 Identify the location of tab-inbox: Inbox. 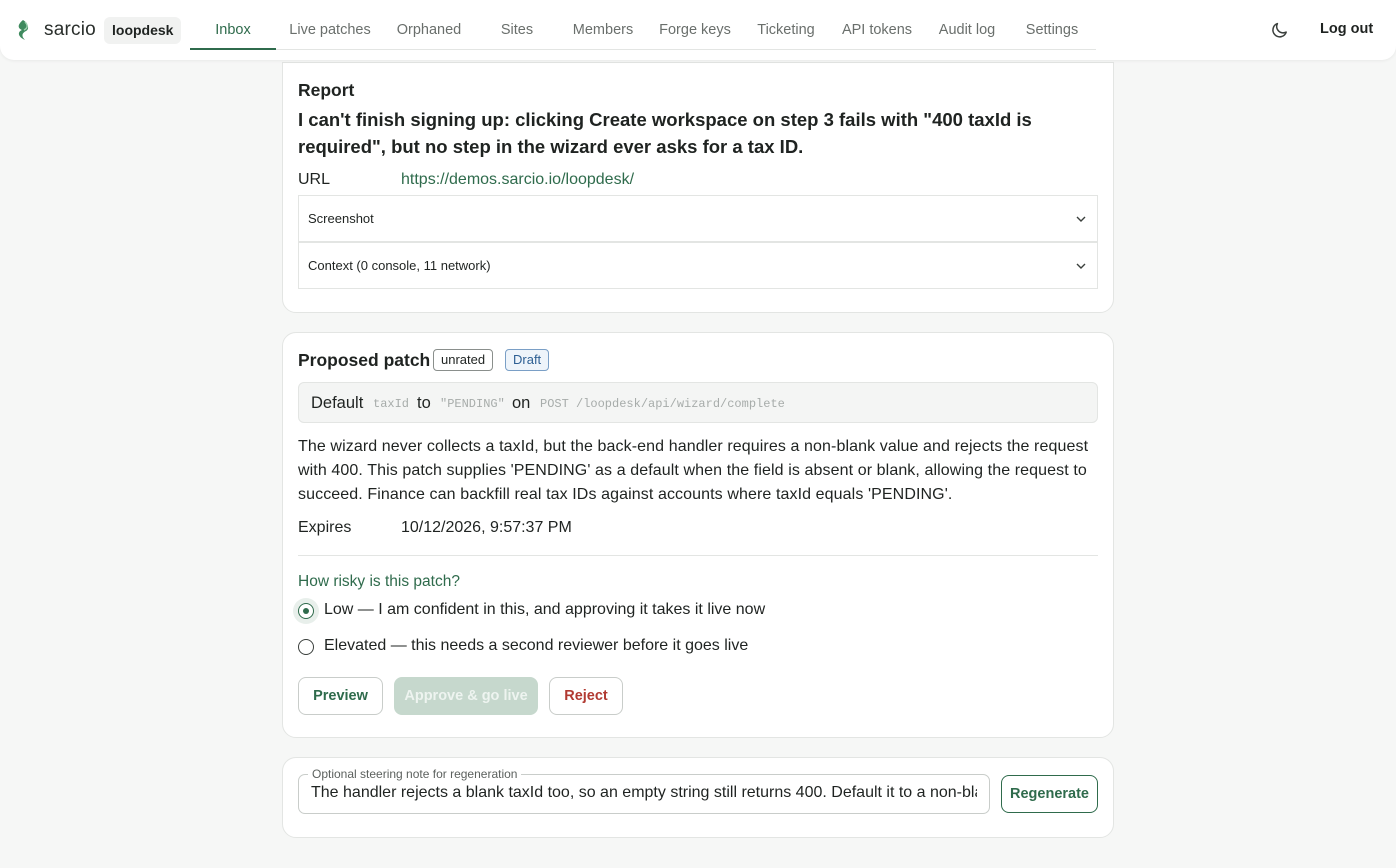
(233, 25).